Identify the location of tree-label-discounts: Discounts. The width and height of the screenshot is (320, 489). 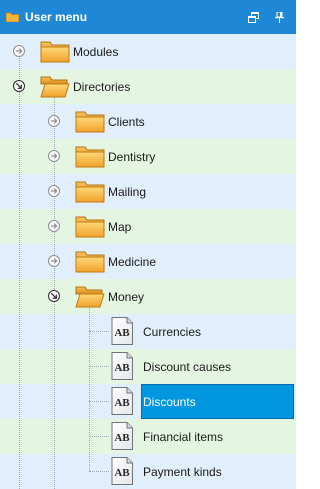
(169, 402).